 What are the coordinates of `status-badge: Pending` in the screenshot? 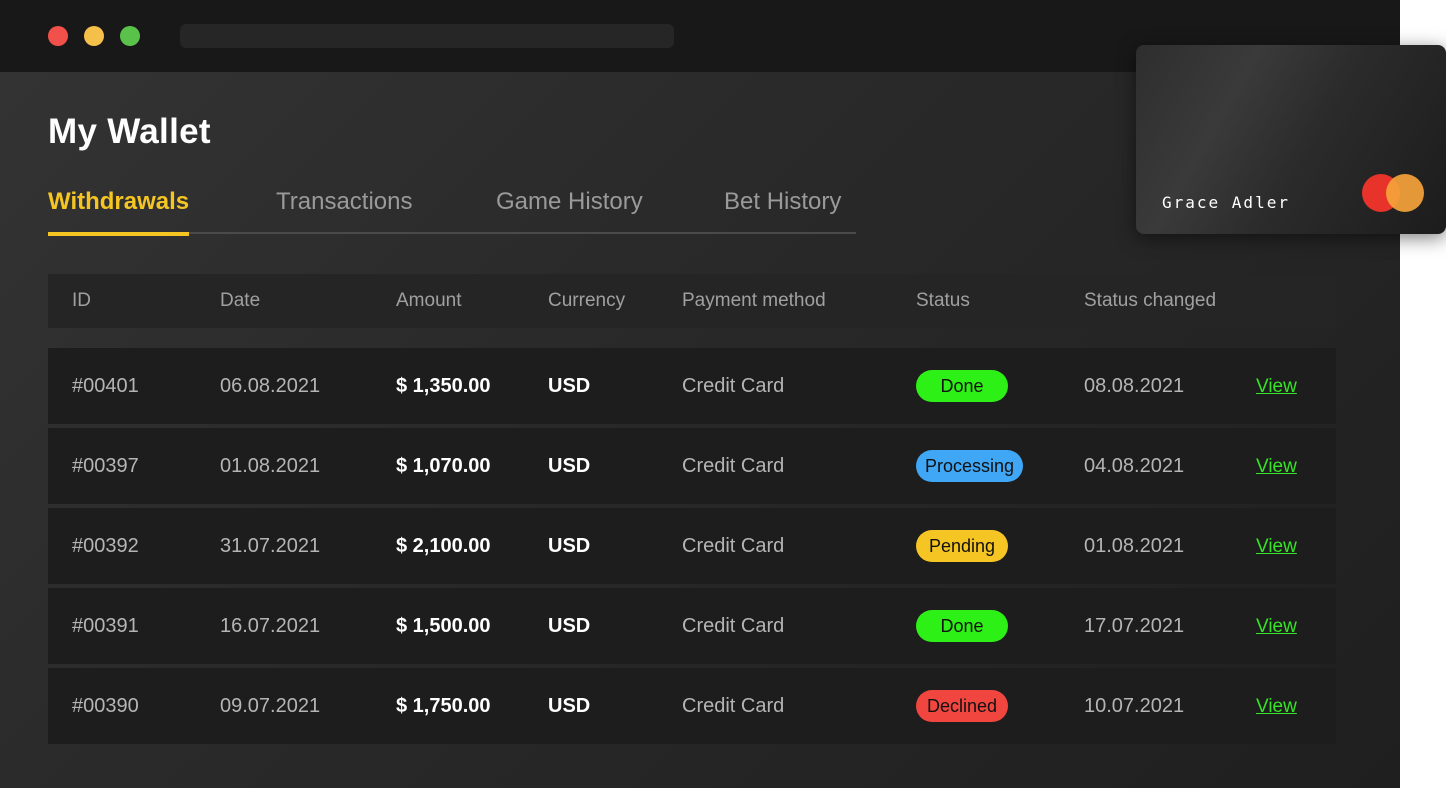 It's located at (962, 546).